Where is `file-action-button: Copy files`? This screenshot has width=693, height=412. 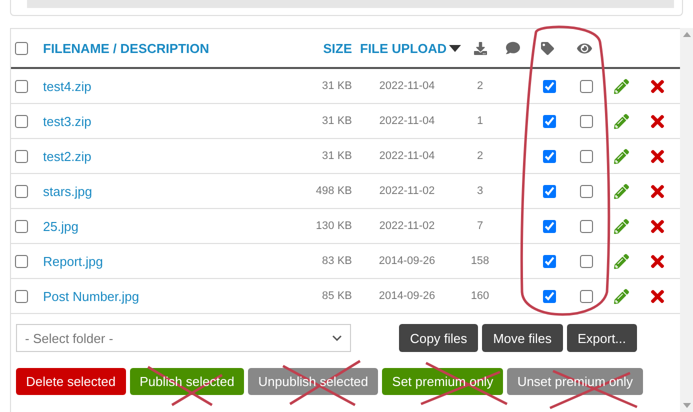 file-action-button: Copy files is located at coordinates (438, 338).